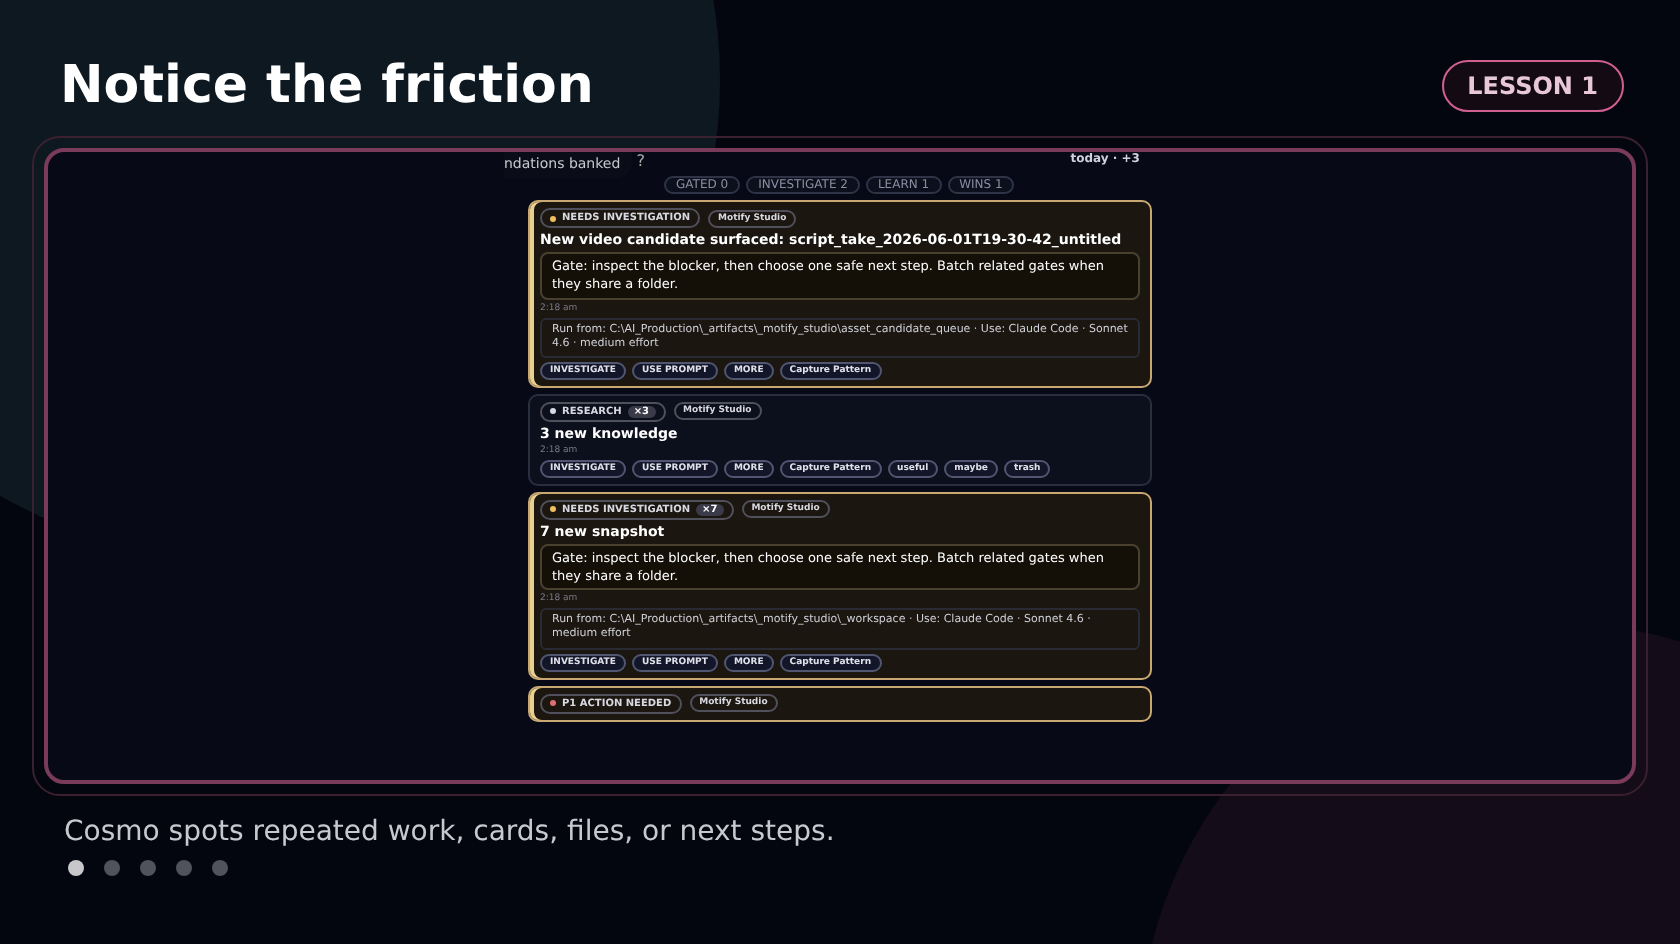  Describe the element at coordinates (450, 832) in the screenshot. I see `caption: Cosmo spots repeated work, cards, files, or next steps.` at that location.